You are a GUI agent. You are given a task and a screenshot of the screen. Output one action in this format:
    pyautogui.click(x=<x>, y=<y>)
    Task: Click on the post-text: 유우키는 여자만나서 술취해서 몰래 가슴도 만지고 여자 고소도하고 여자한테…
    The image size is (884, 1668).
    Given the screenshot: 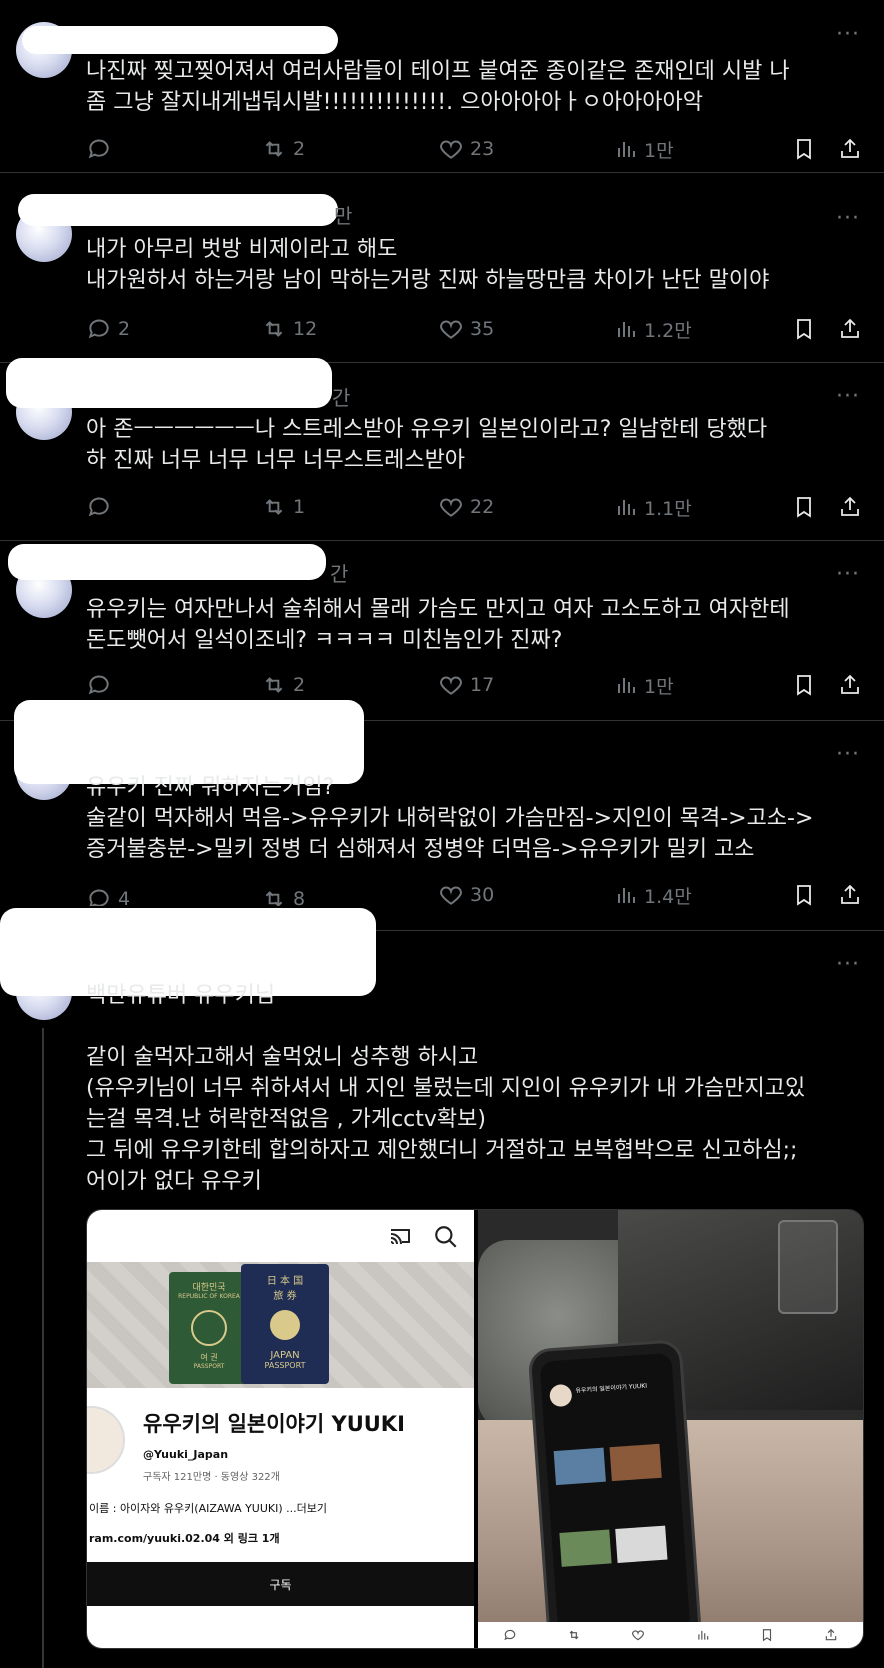 What is the action you would take?
    pyautogui.click(x=438, y=625)
    